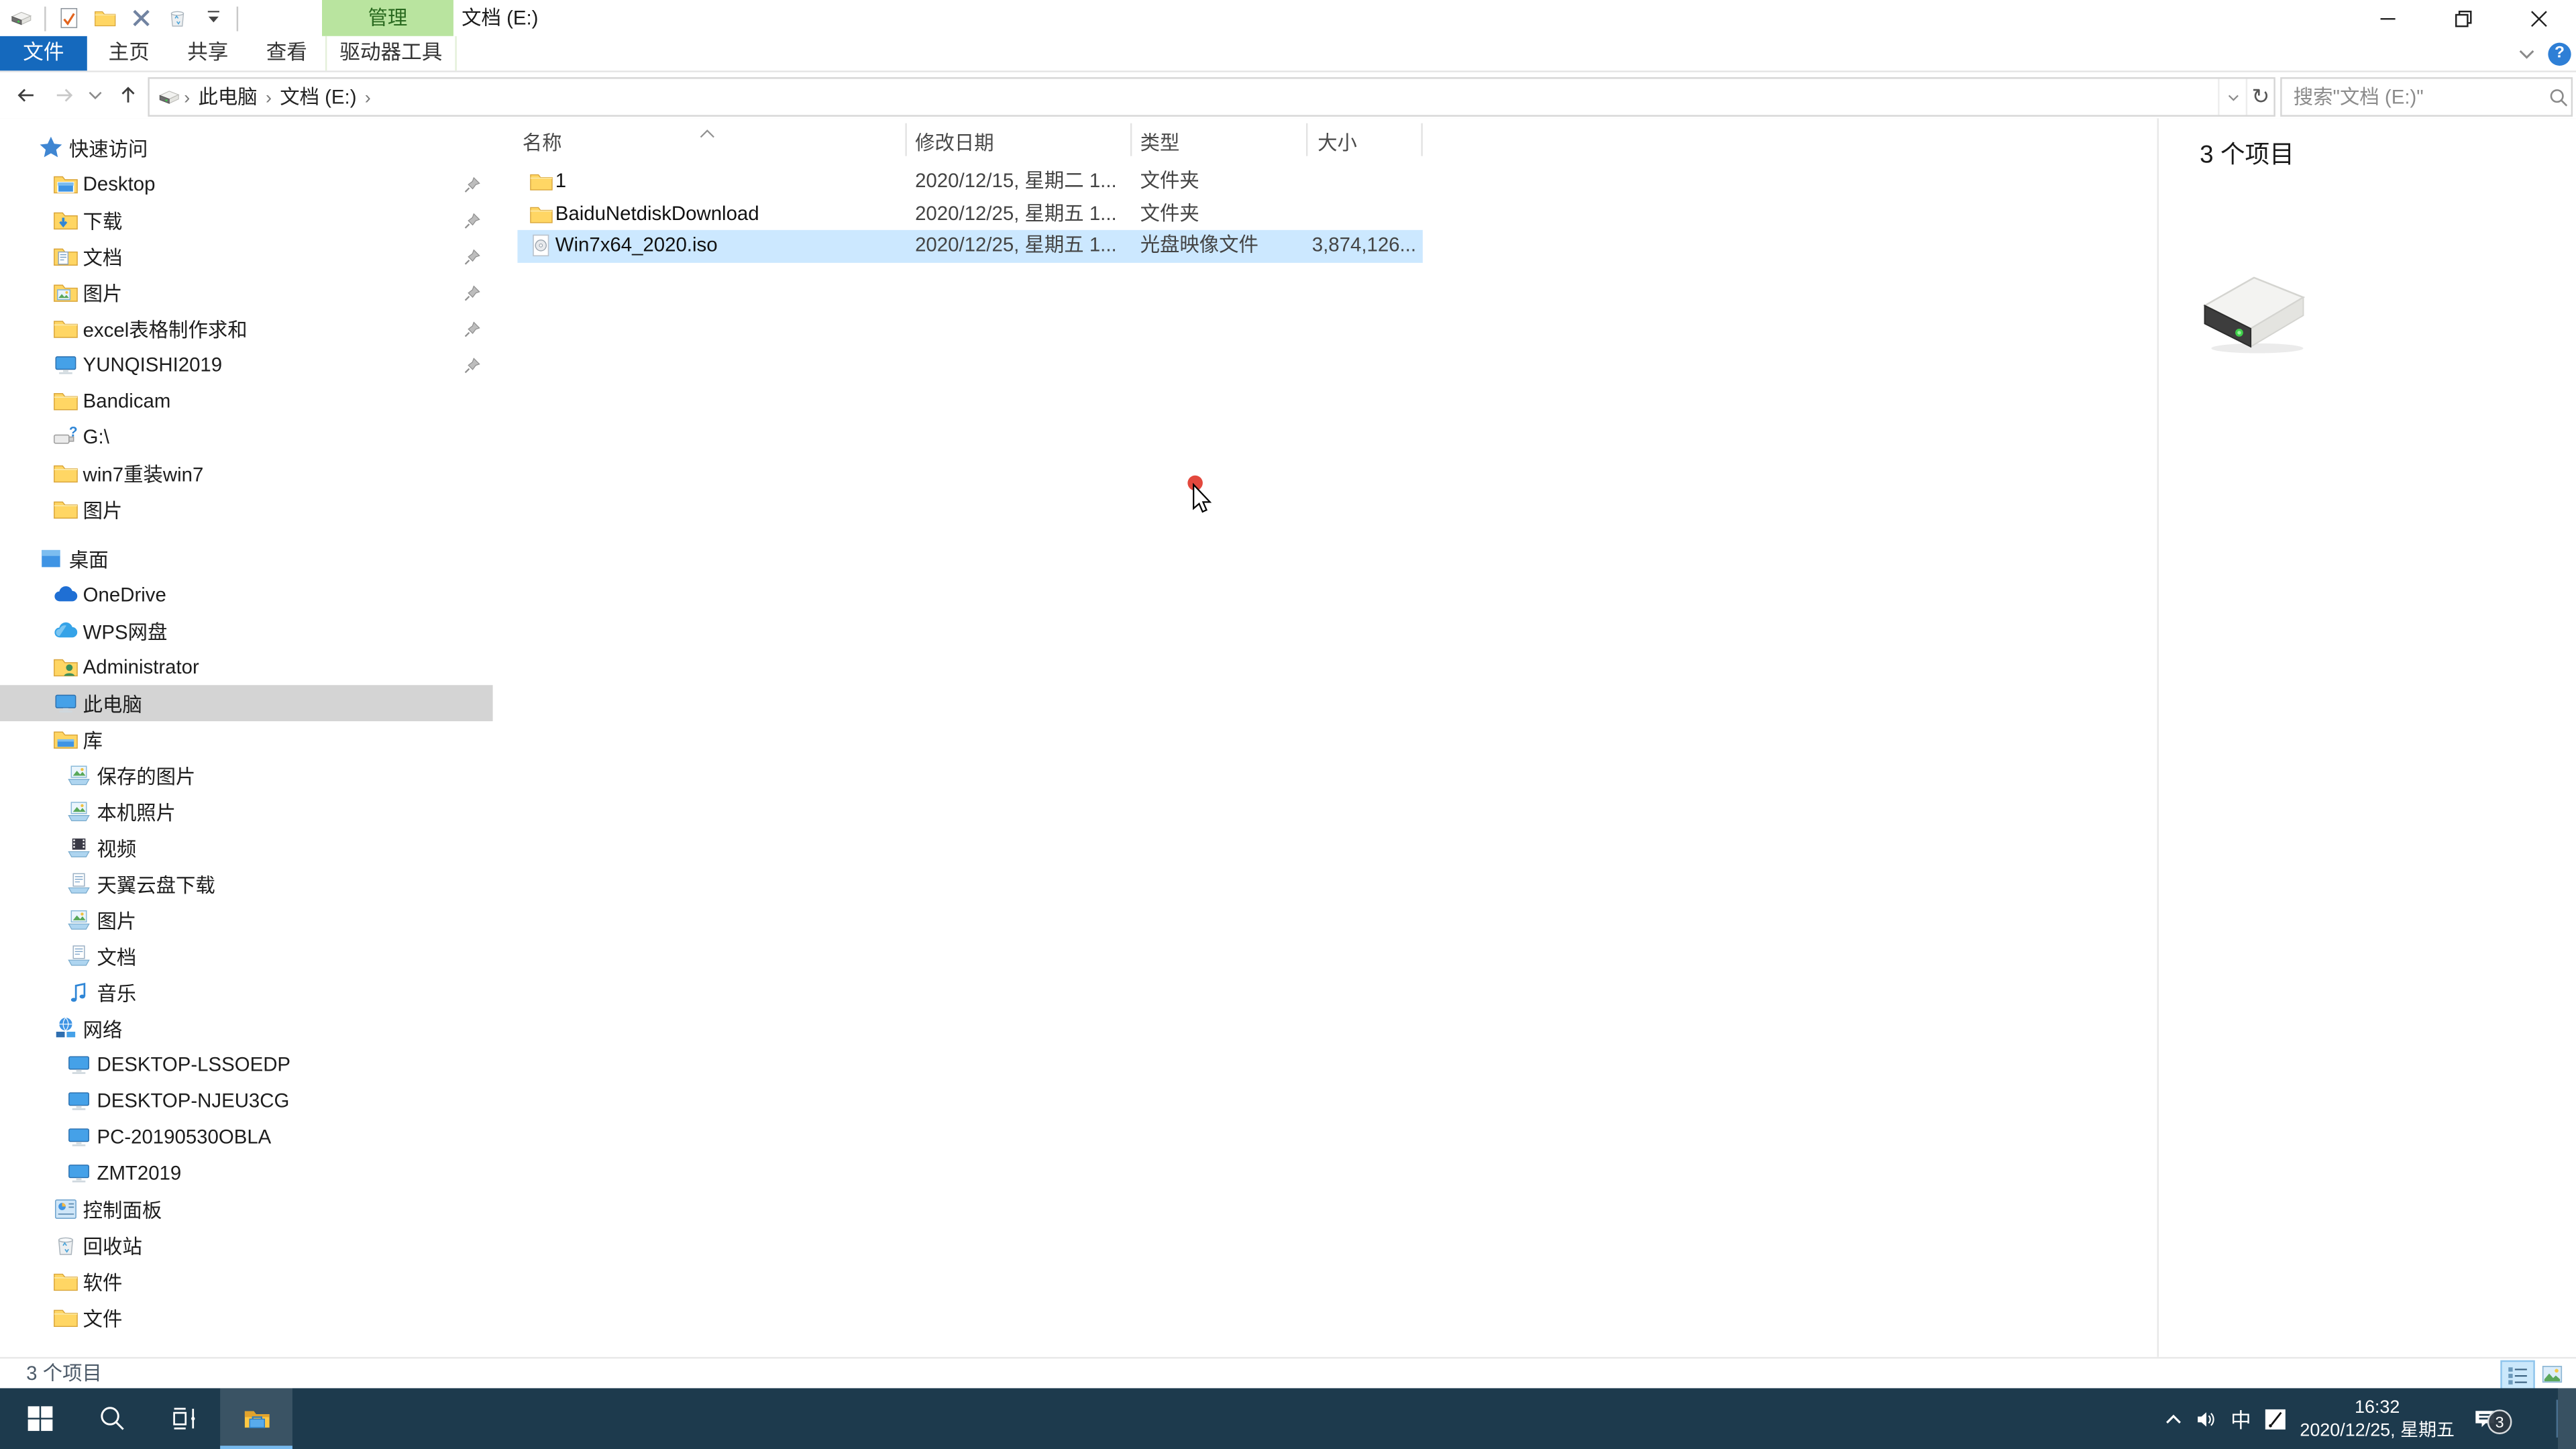  What do you see at coordinates (246, 147) in the screenshot?
I see `sidebar-item: 快速访问` at bounding box center [246, 147].